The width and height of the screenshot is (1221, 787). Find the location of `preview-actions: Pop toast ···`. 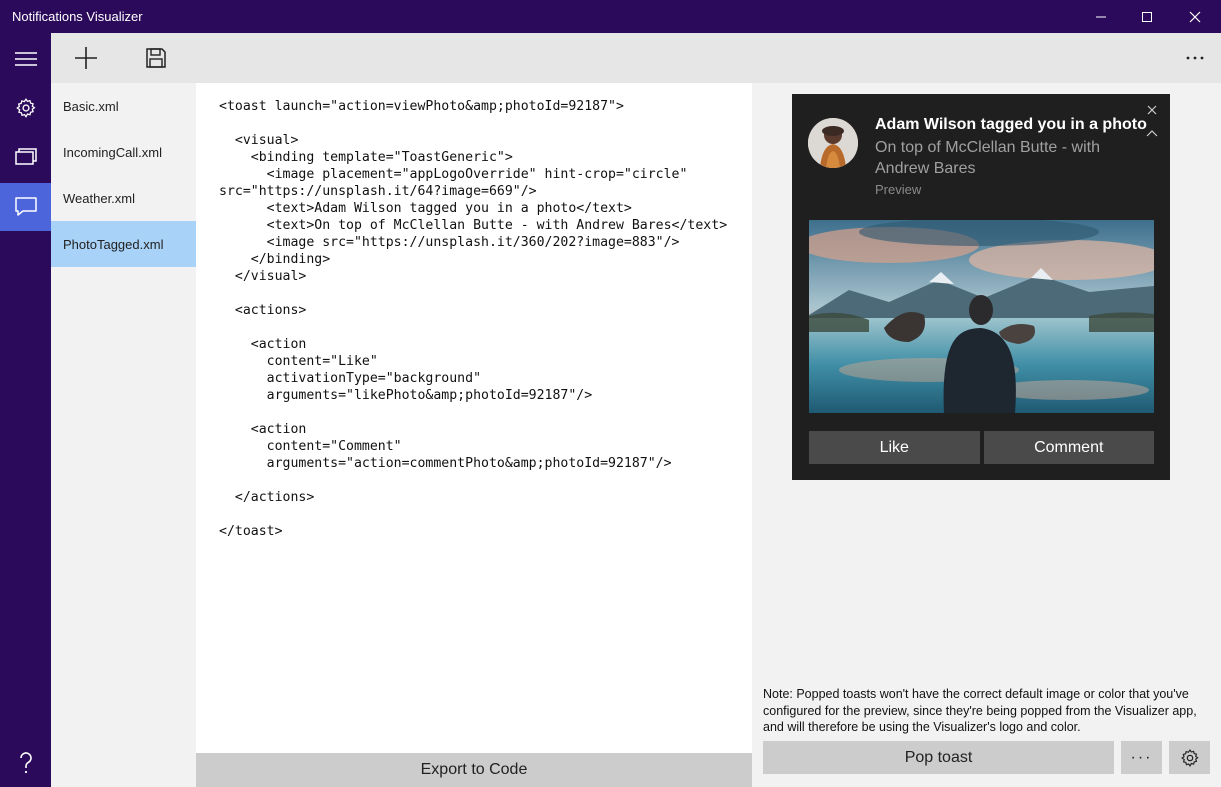

preview-actions: Pop toast ··· is located at coordinates (986, 757).